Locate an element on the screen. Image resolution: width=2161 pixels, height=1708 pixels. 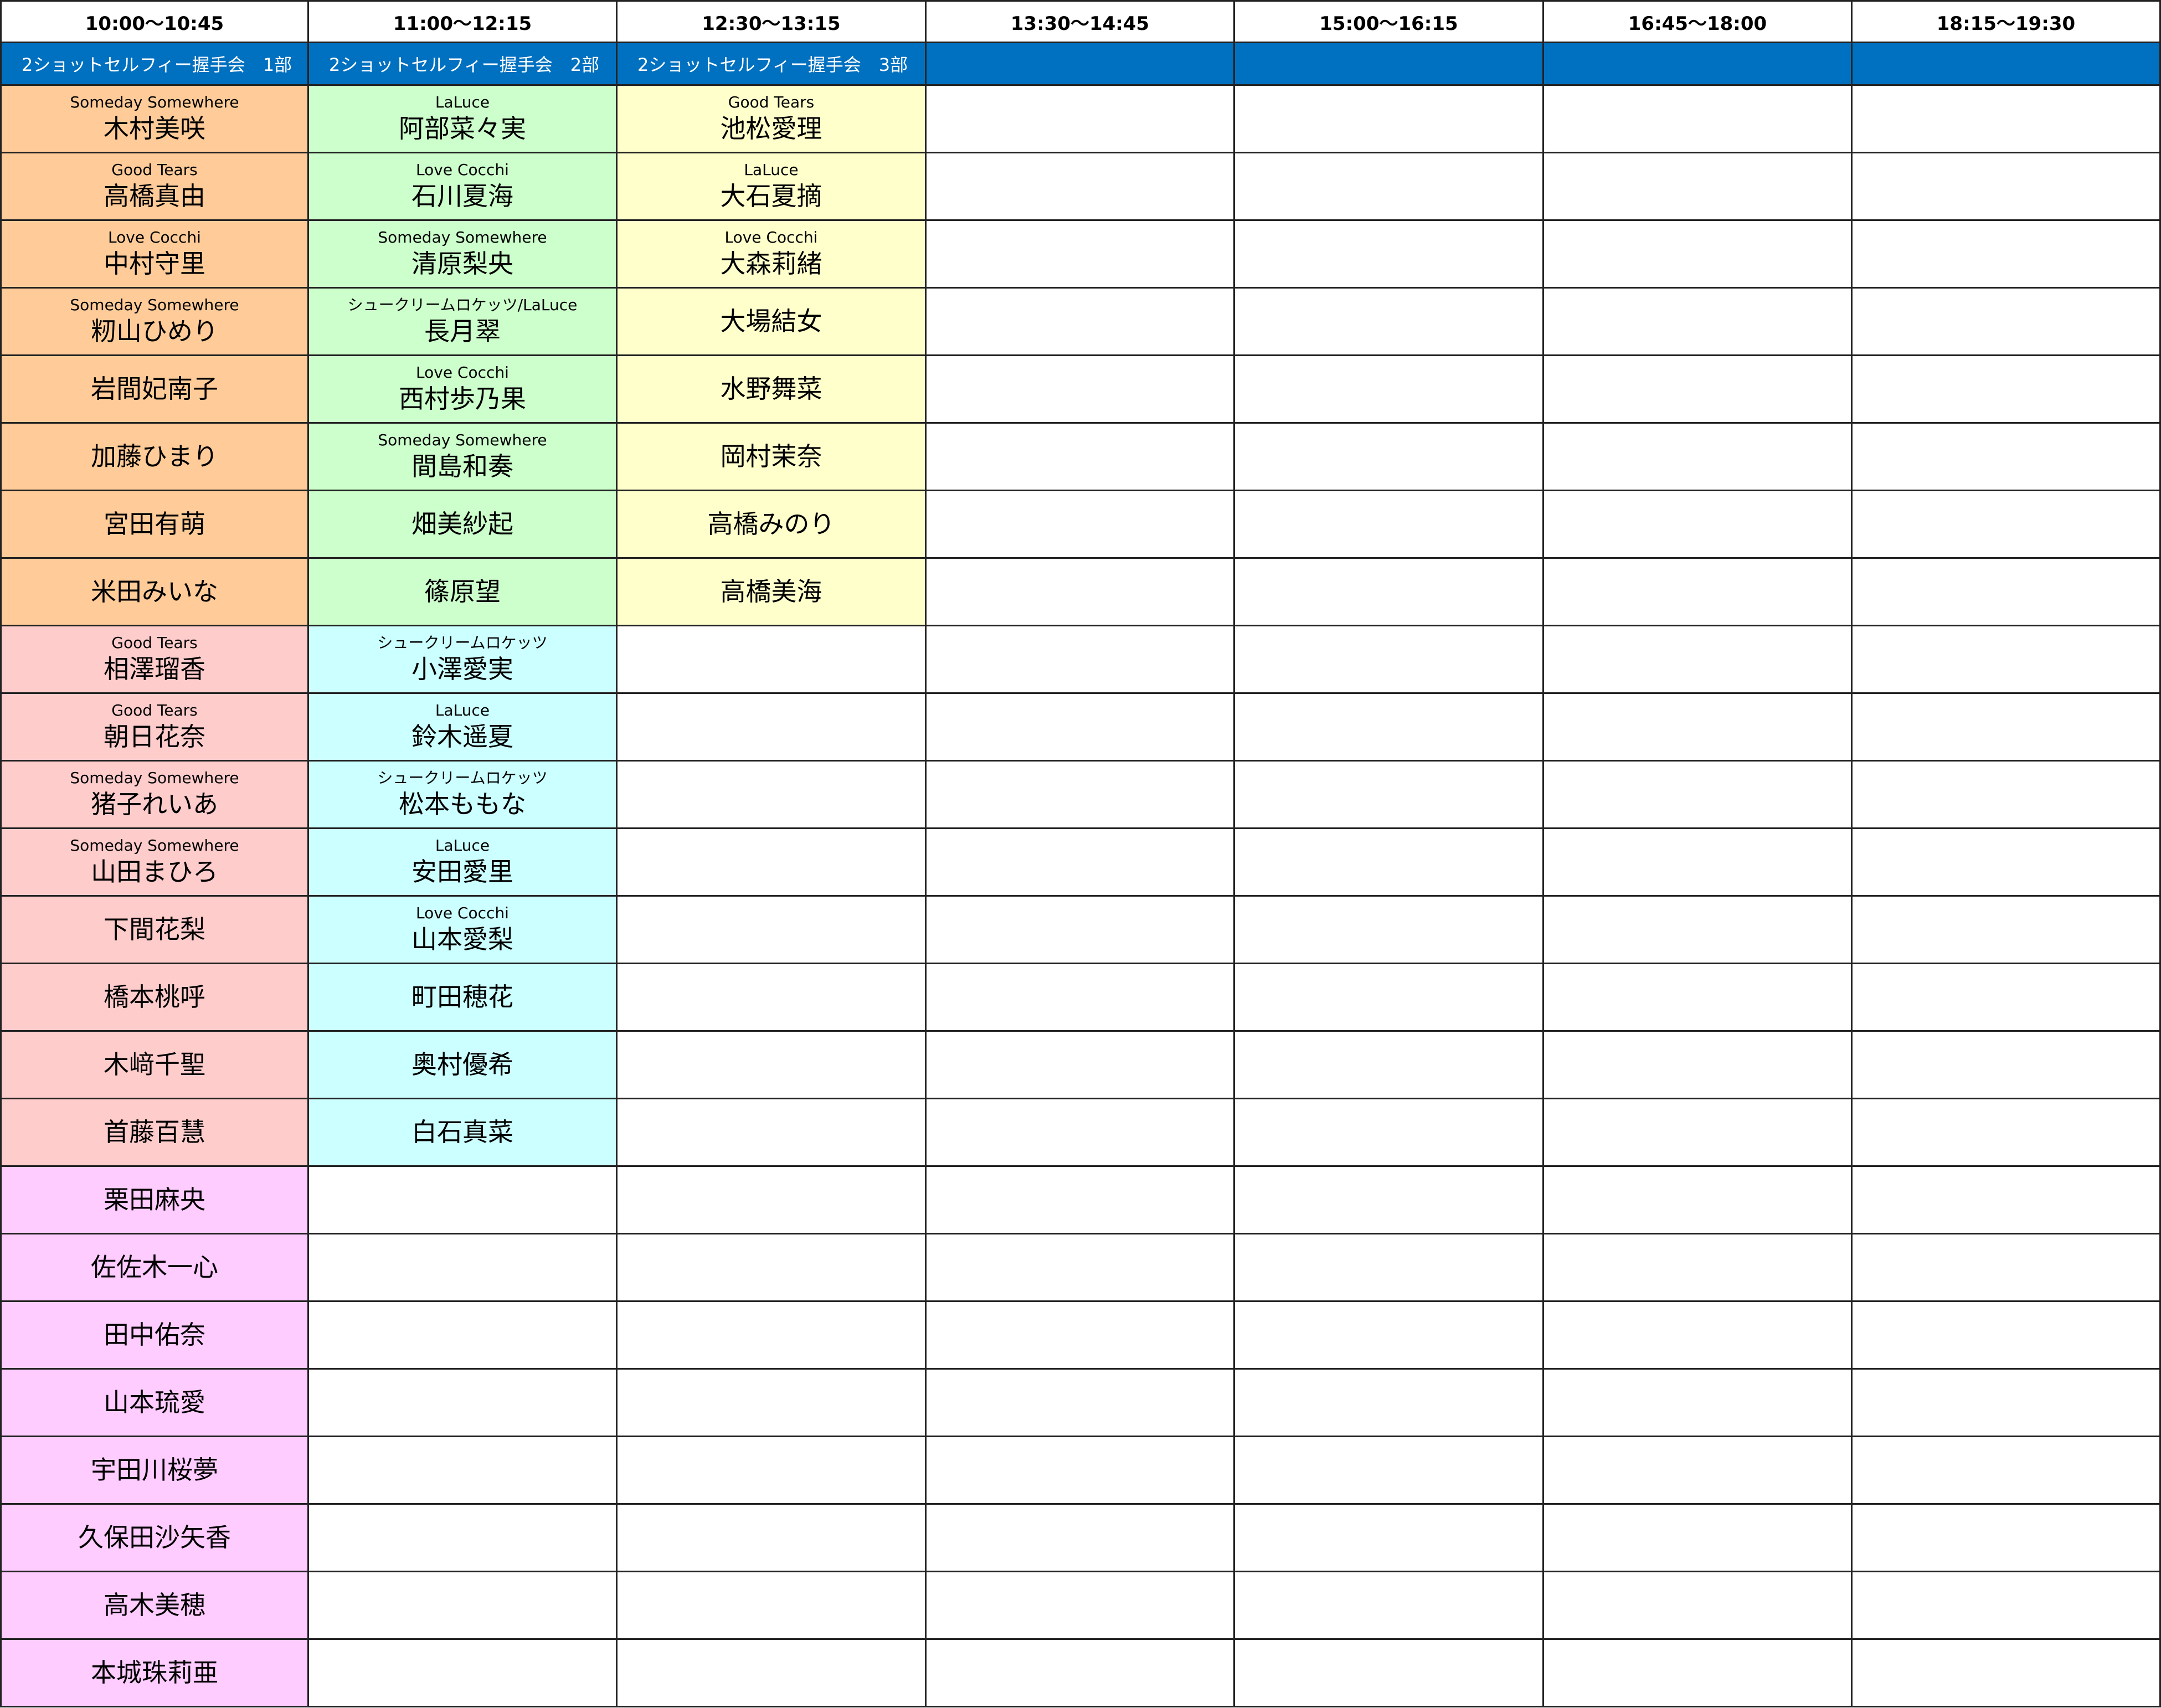
member-name: 間島和奏 is located at coordinates (462, 467).